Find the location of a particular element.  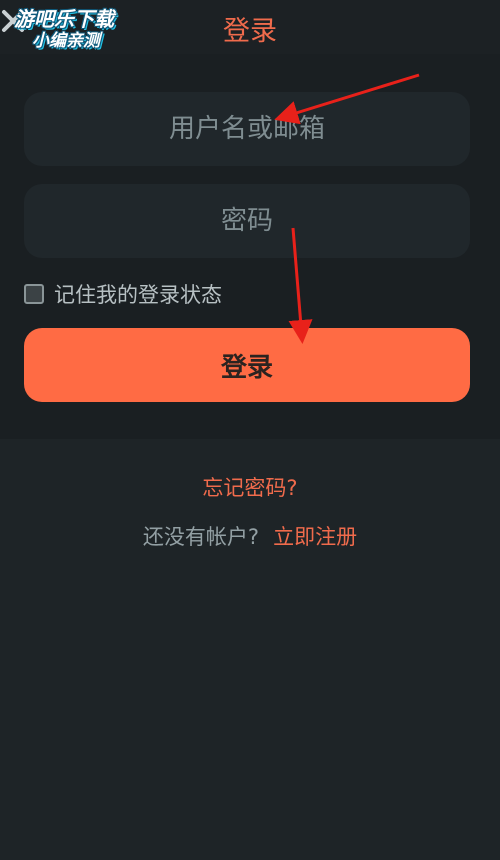

watermark-logo: 游吧乐下载 小编亲测 is located at coordinates (80, 37).